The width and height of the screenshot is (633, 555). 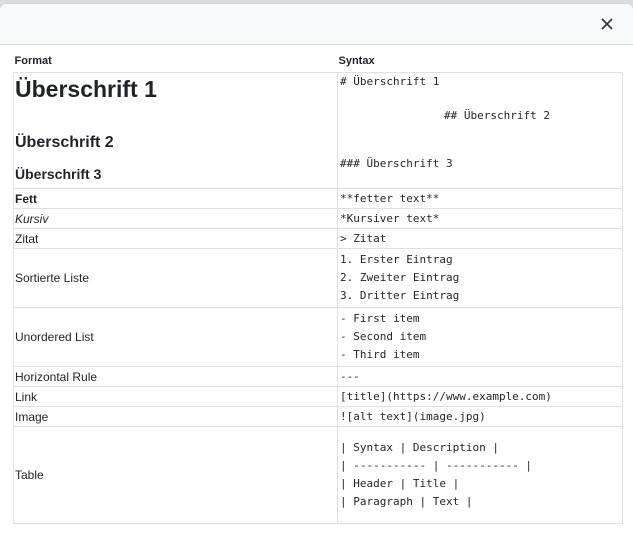 What do you see at coordinates (396, 163) in the screenshot?
I see `heading-3-syntax: ### Überschrift 3` at bounding box center [396, 163].